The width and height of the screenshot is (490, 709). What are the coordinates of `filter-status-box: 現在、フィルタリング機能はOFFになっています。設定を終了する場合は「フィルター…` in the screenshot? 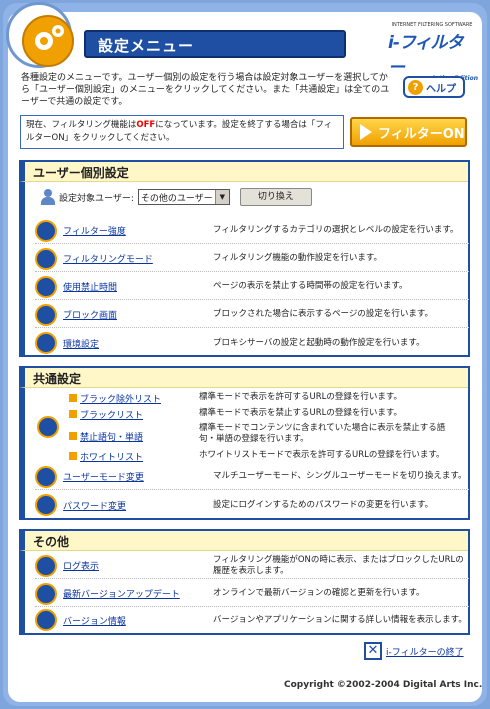 It's located at (182, 132).